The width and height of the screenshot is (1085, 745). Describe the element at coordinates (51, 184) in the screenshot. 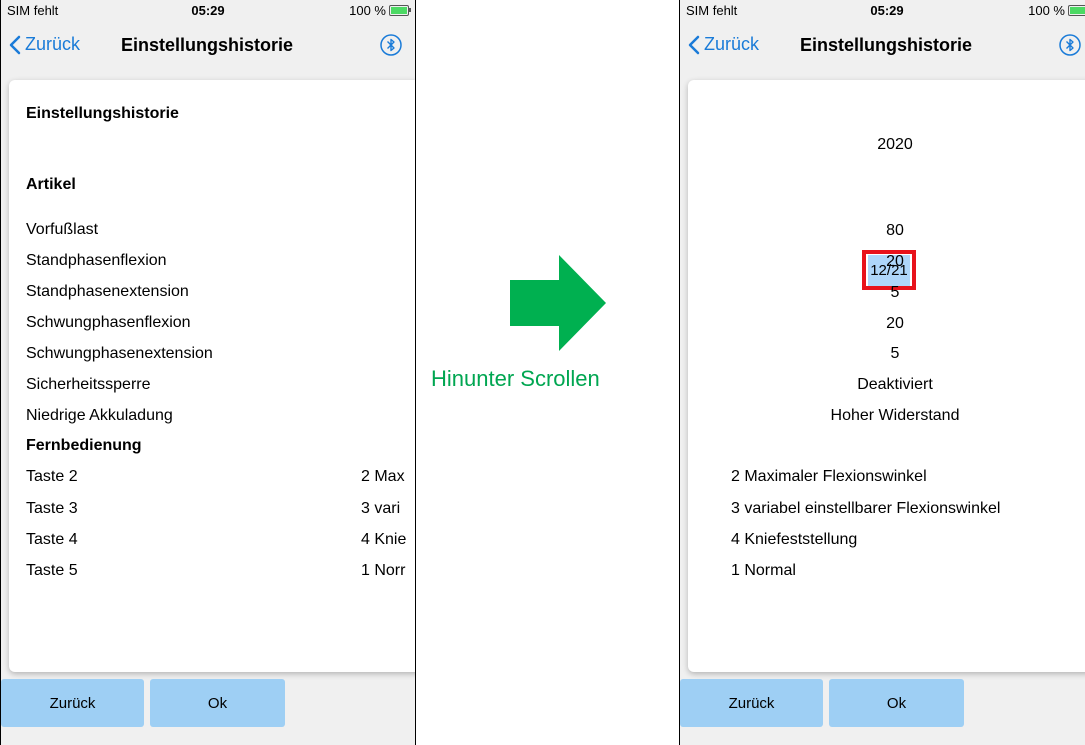

I see `section-artikel: Artikel` at that location.